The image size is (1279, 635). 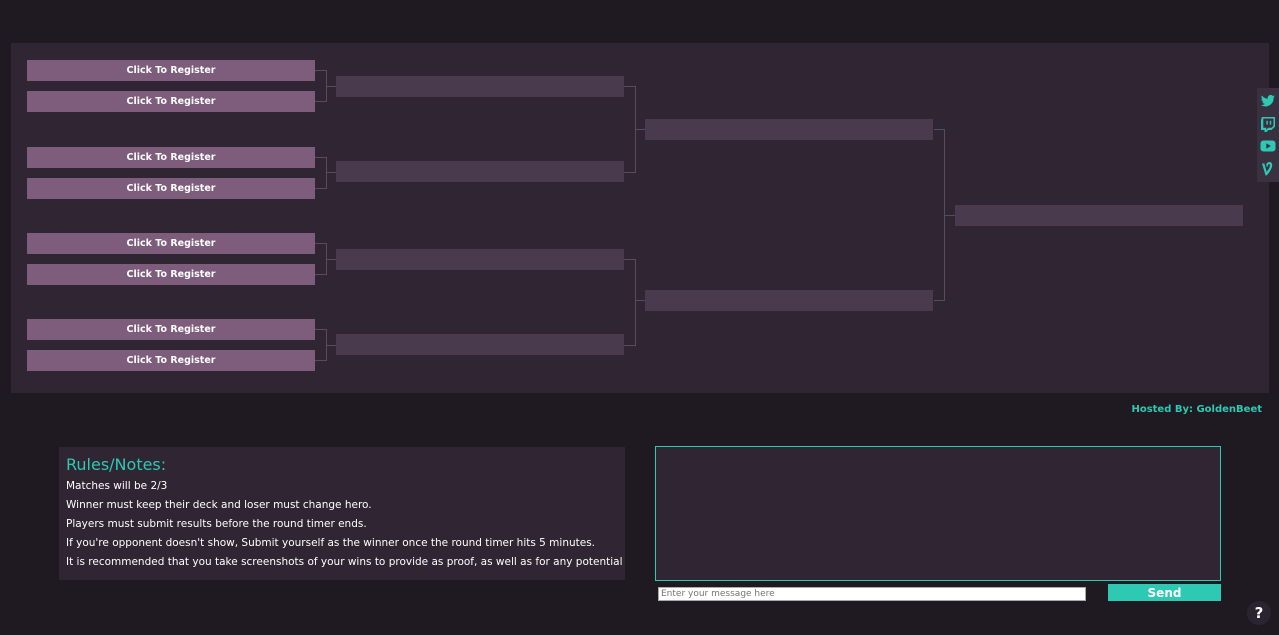 I want to click on register-slot-4: Click To Register, so click(x=171, y=188).